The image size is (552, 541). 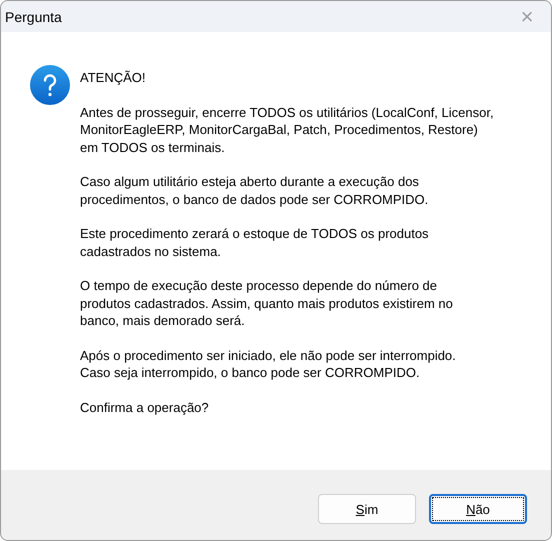 I want to click on question-icon, so click(x=50, y=85).